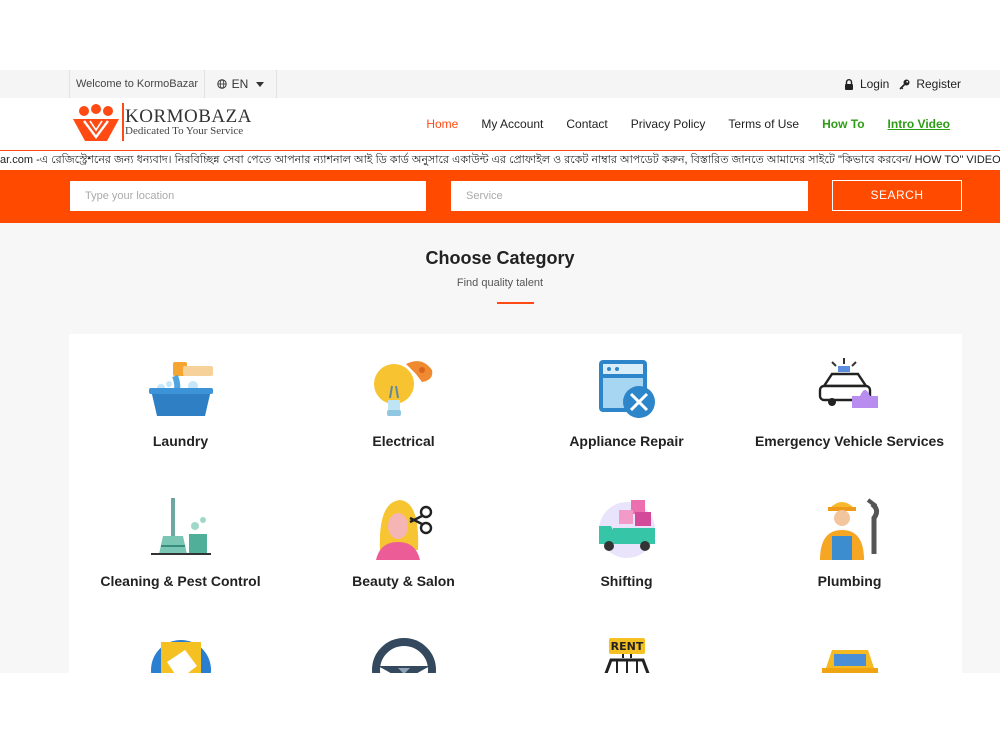 The width and height of the screenshot is (1000, 750). I want to click on category-label: Electrical, so click(403, 441).